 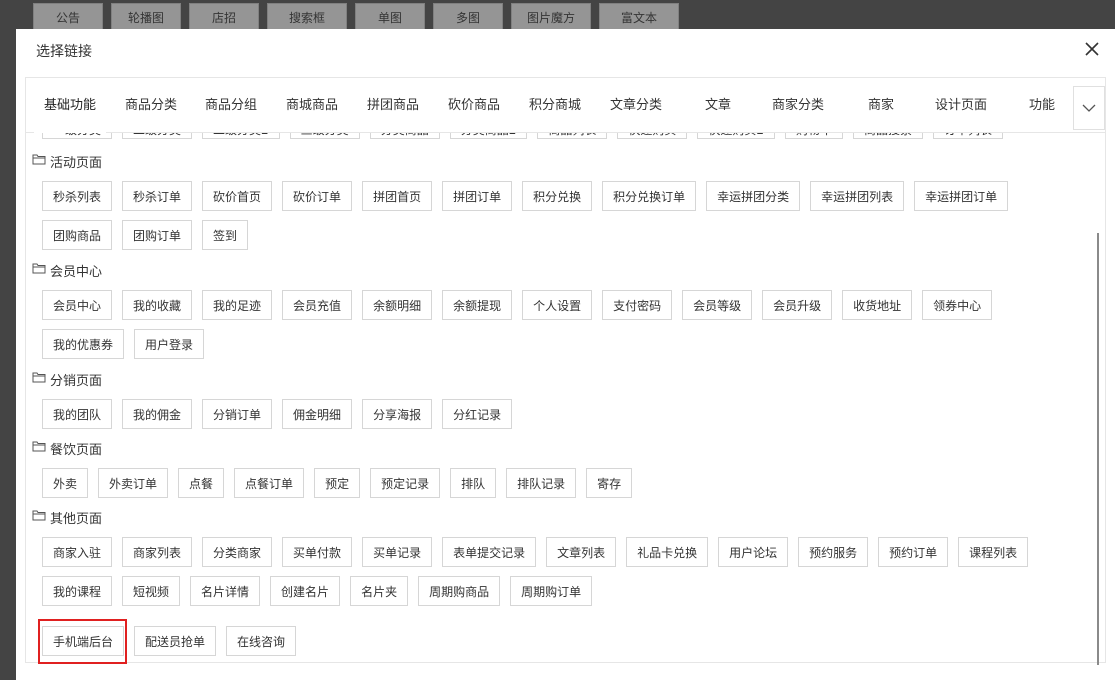 I want to click on link-row: 外卖 外卖订单 点餐 点餐订单 预定 预定记录 排队 排队记录 寄存, so click(x=337, y=483).